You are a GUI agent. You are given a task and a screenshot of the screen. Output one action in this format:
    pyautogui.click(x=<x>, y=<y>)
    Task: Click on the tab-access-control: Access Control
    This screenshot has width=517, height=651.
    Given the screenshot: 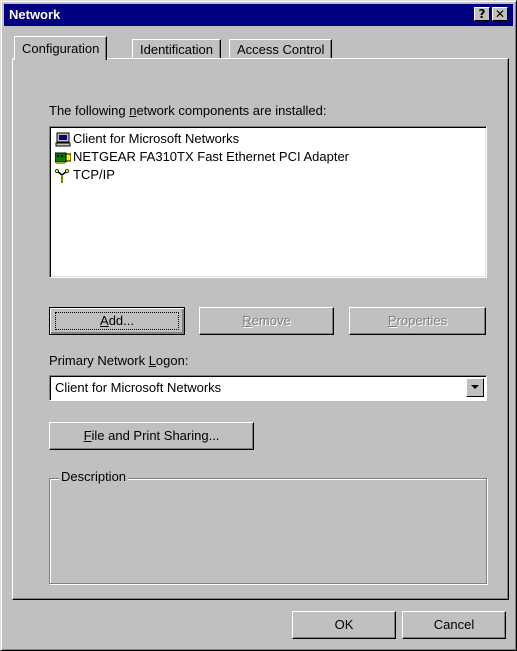 What is the action you would take?
    pyautogui.click(x=281, y=49)
    